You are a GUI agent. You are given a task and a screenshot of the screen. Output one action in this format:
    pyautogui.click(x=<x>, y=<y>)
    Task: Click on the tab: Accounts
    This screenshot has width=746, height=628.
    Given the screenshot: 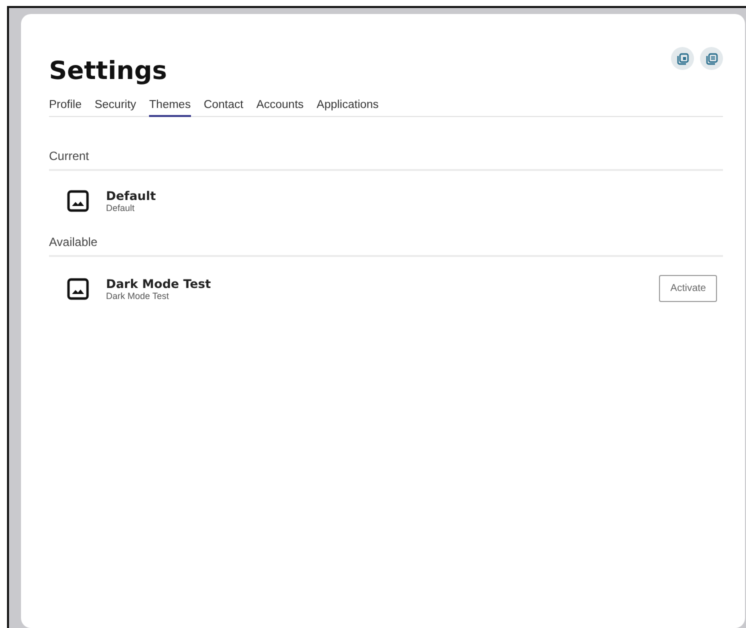 What is the action you would take?
    pyautogui.click(x=280, y=107)
    